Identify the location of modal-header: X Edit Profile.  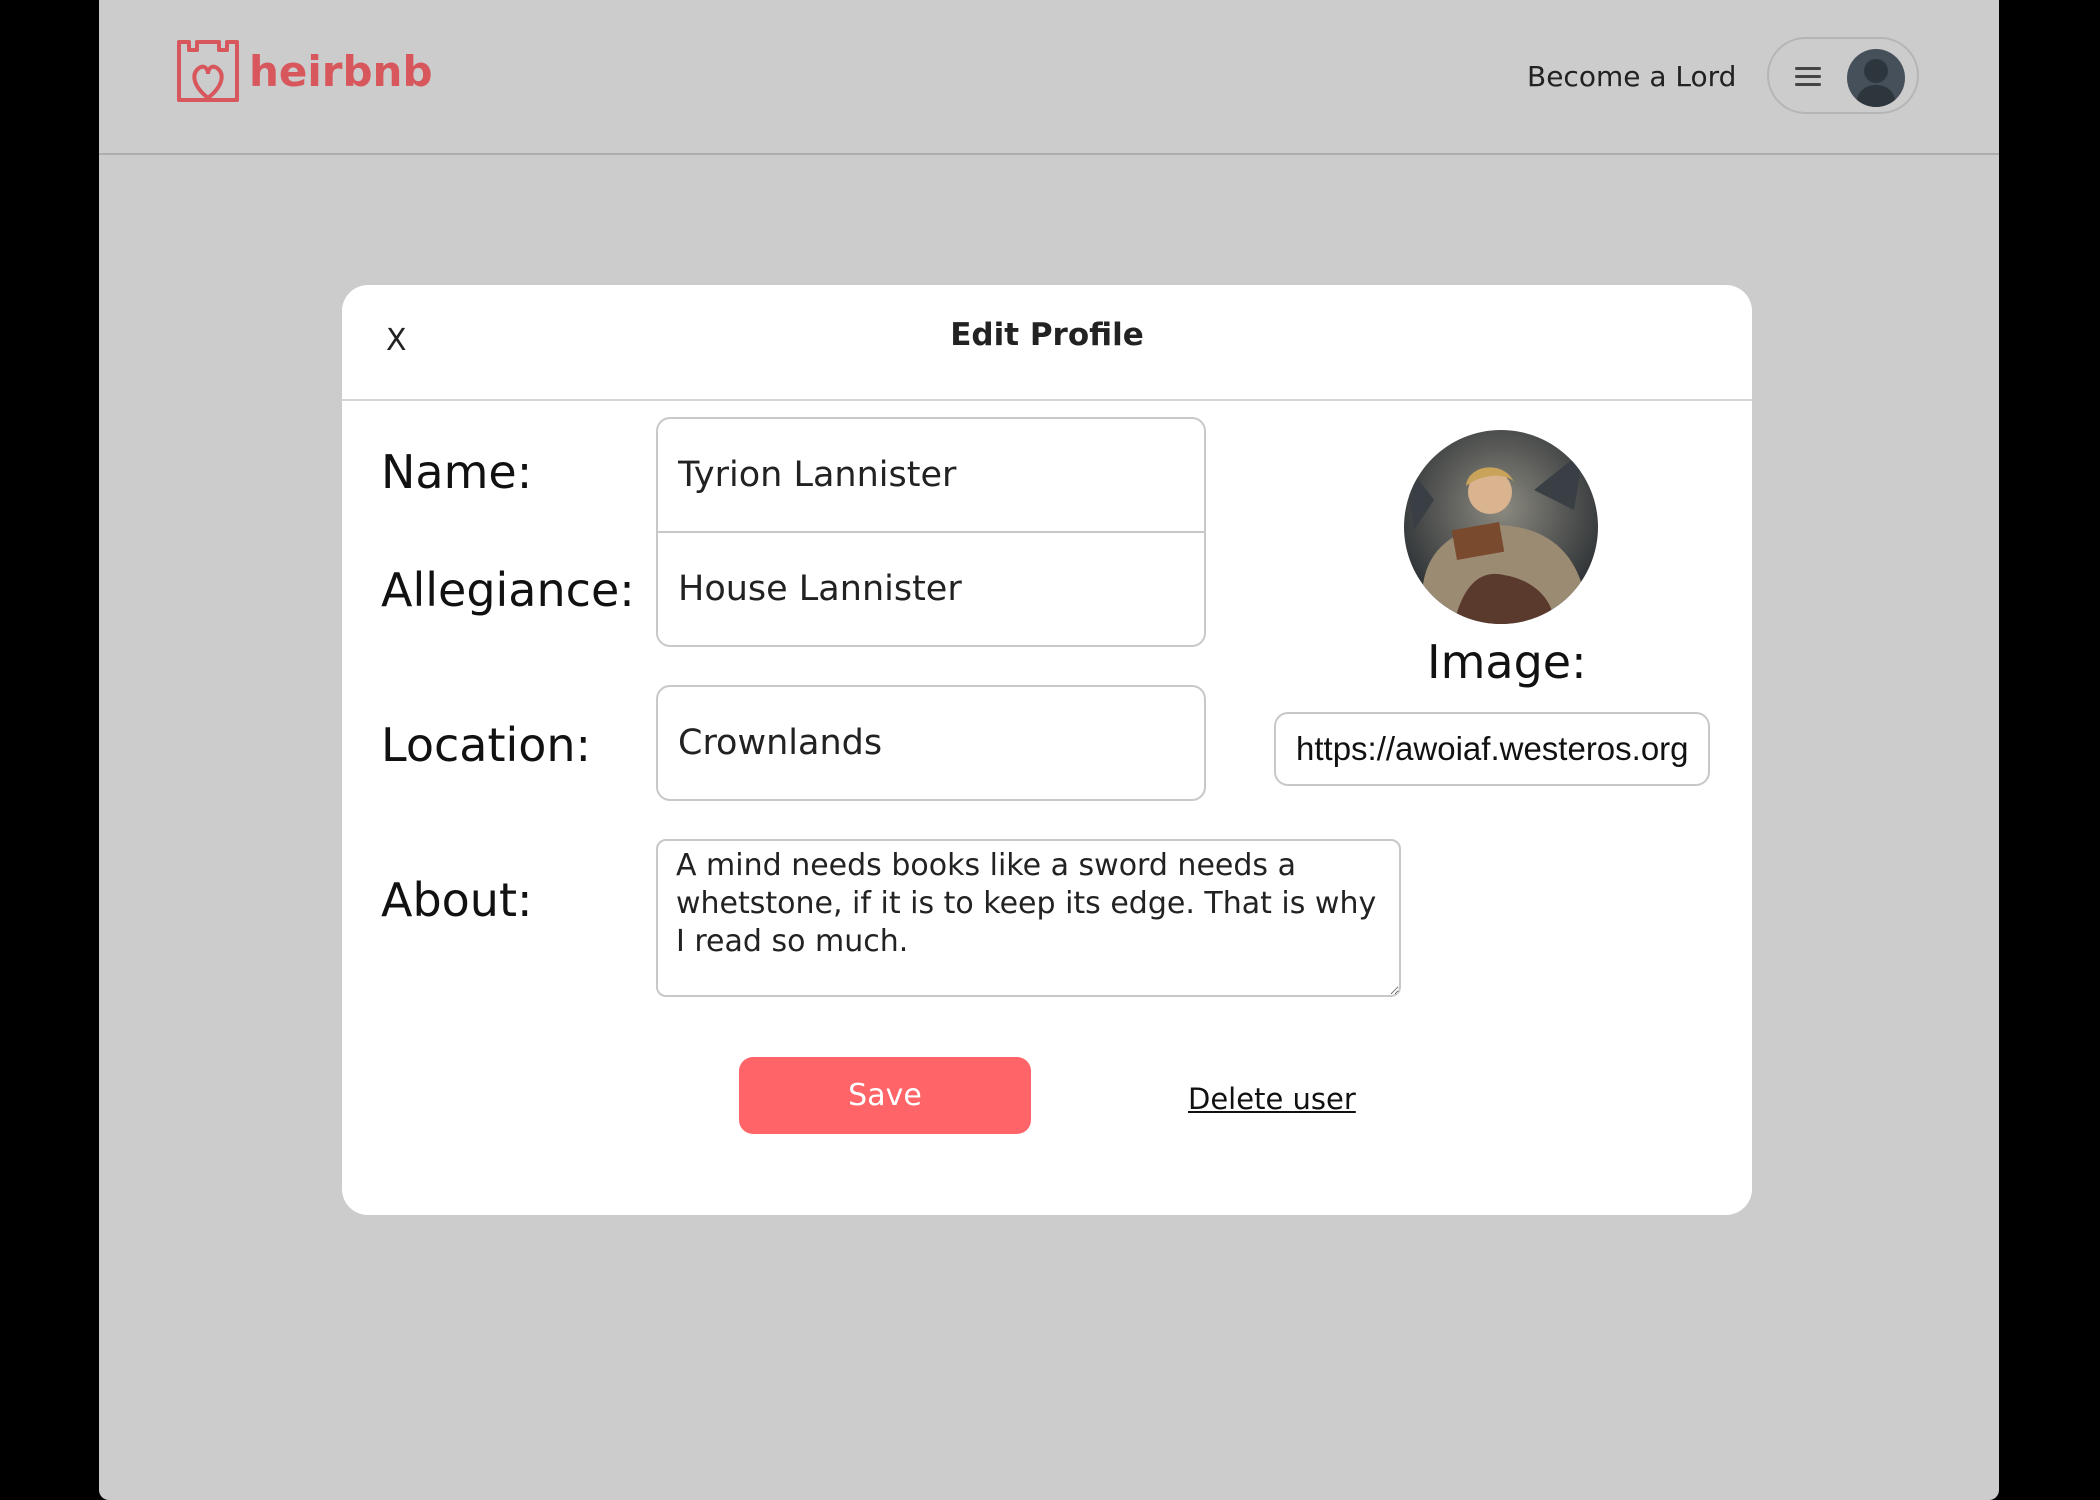
(1047, 343).